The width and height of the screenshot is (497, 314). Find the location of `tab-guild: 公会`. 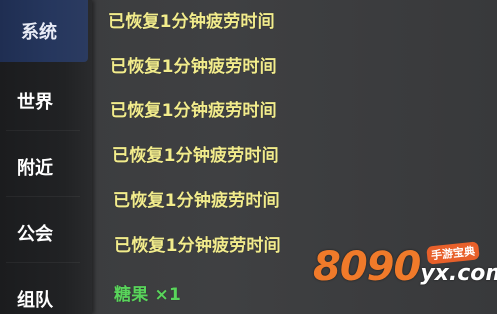

tab-guild: 公会 is located at coordinates (44, 233).